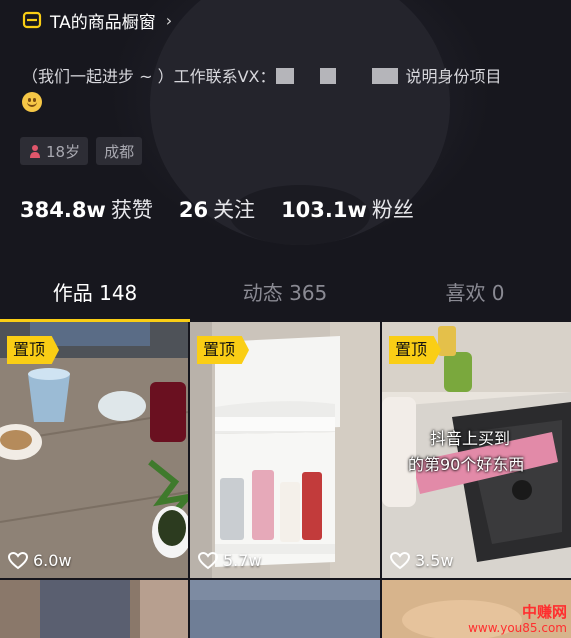  Describe the element at coordinates (324, 210) in the screenshot. I see `followers-count: 103.1w` at that location.